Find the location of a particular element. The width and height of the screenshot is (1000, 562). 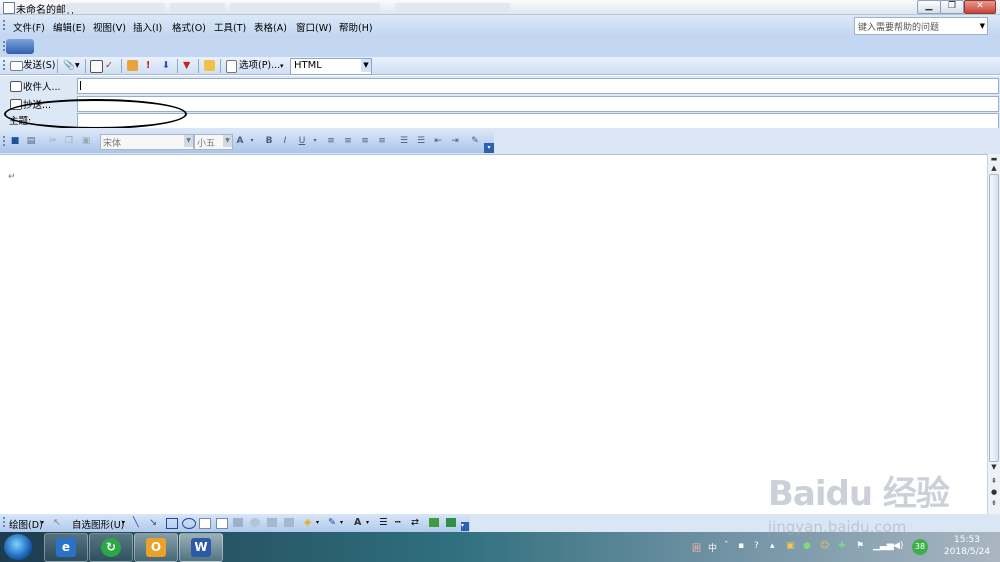

subject-field is located at coordinates (538, 121).